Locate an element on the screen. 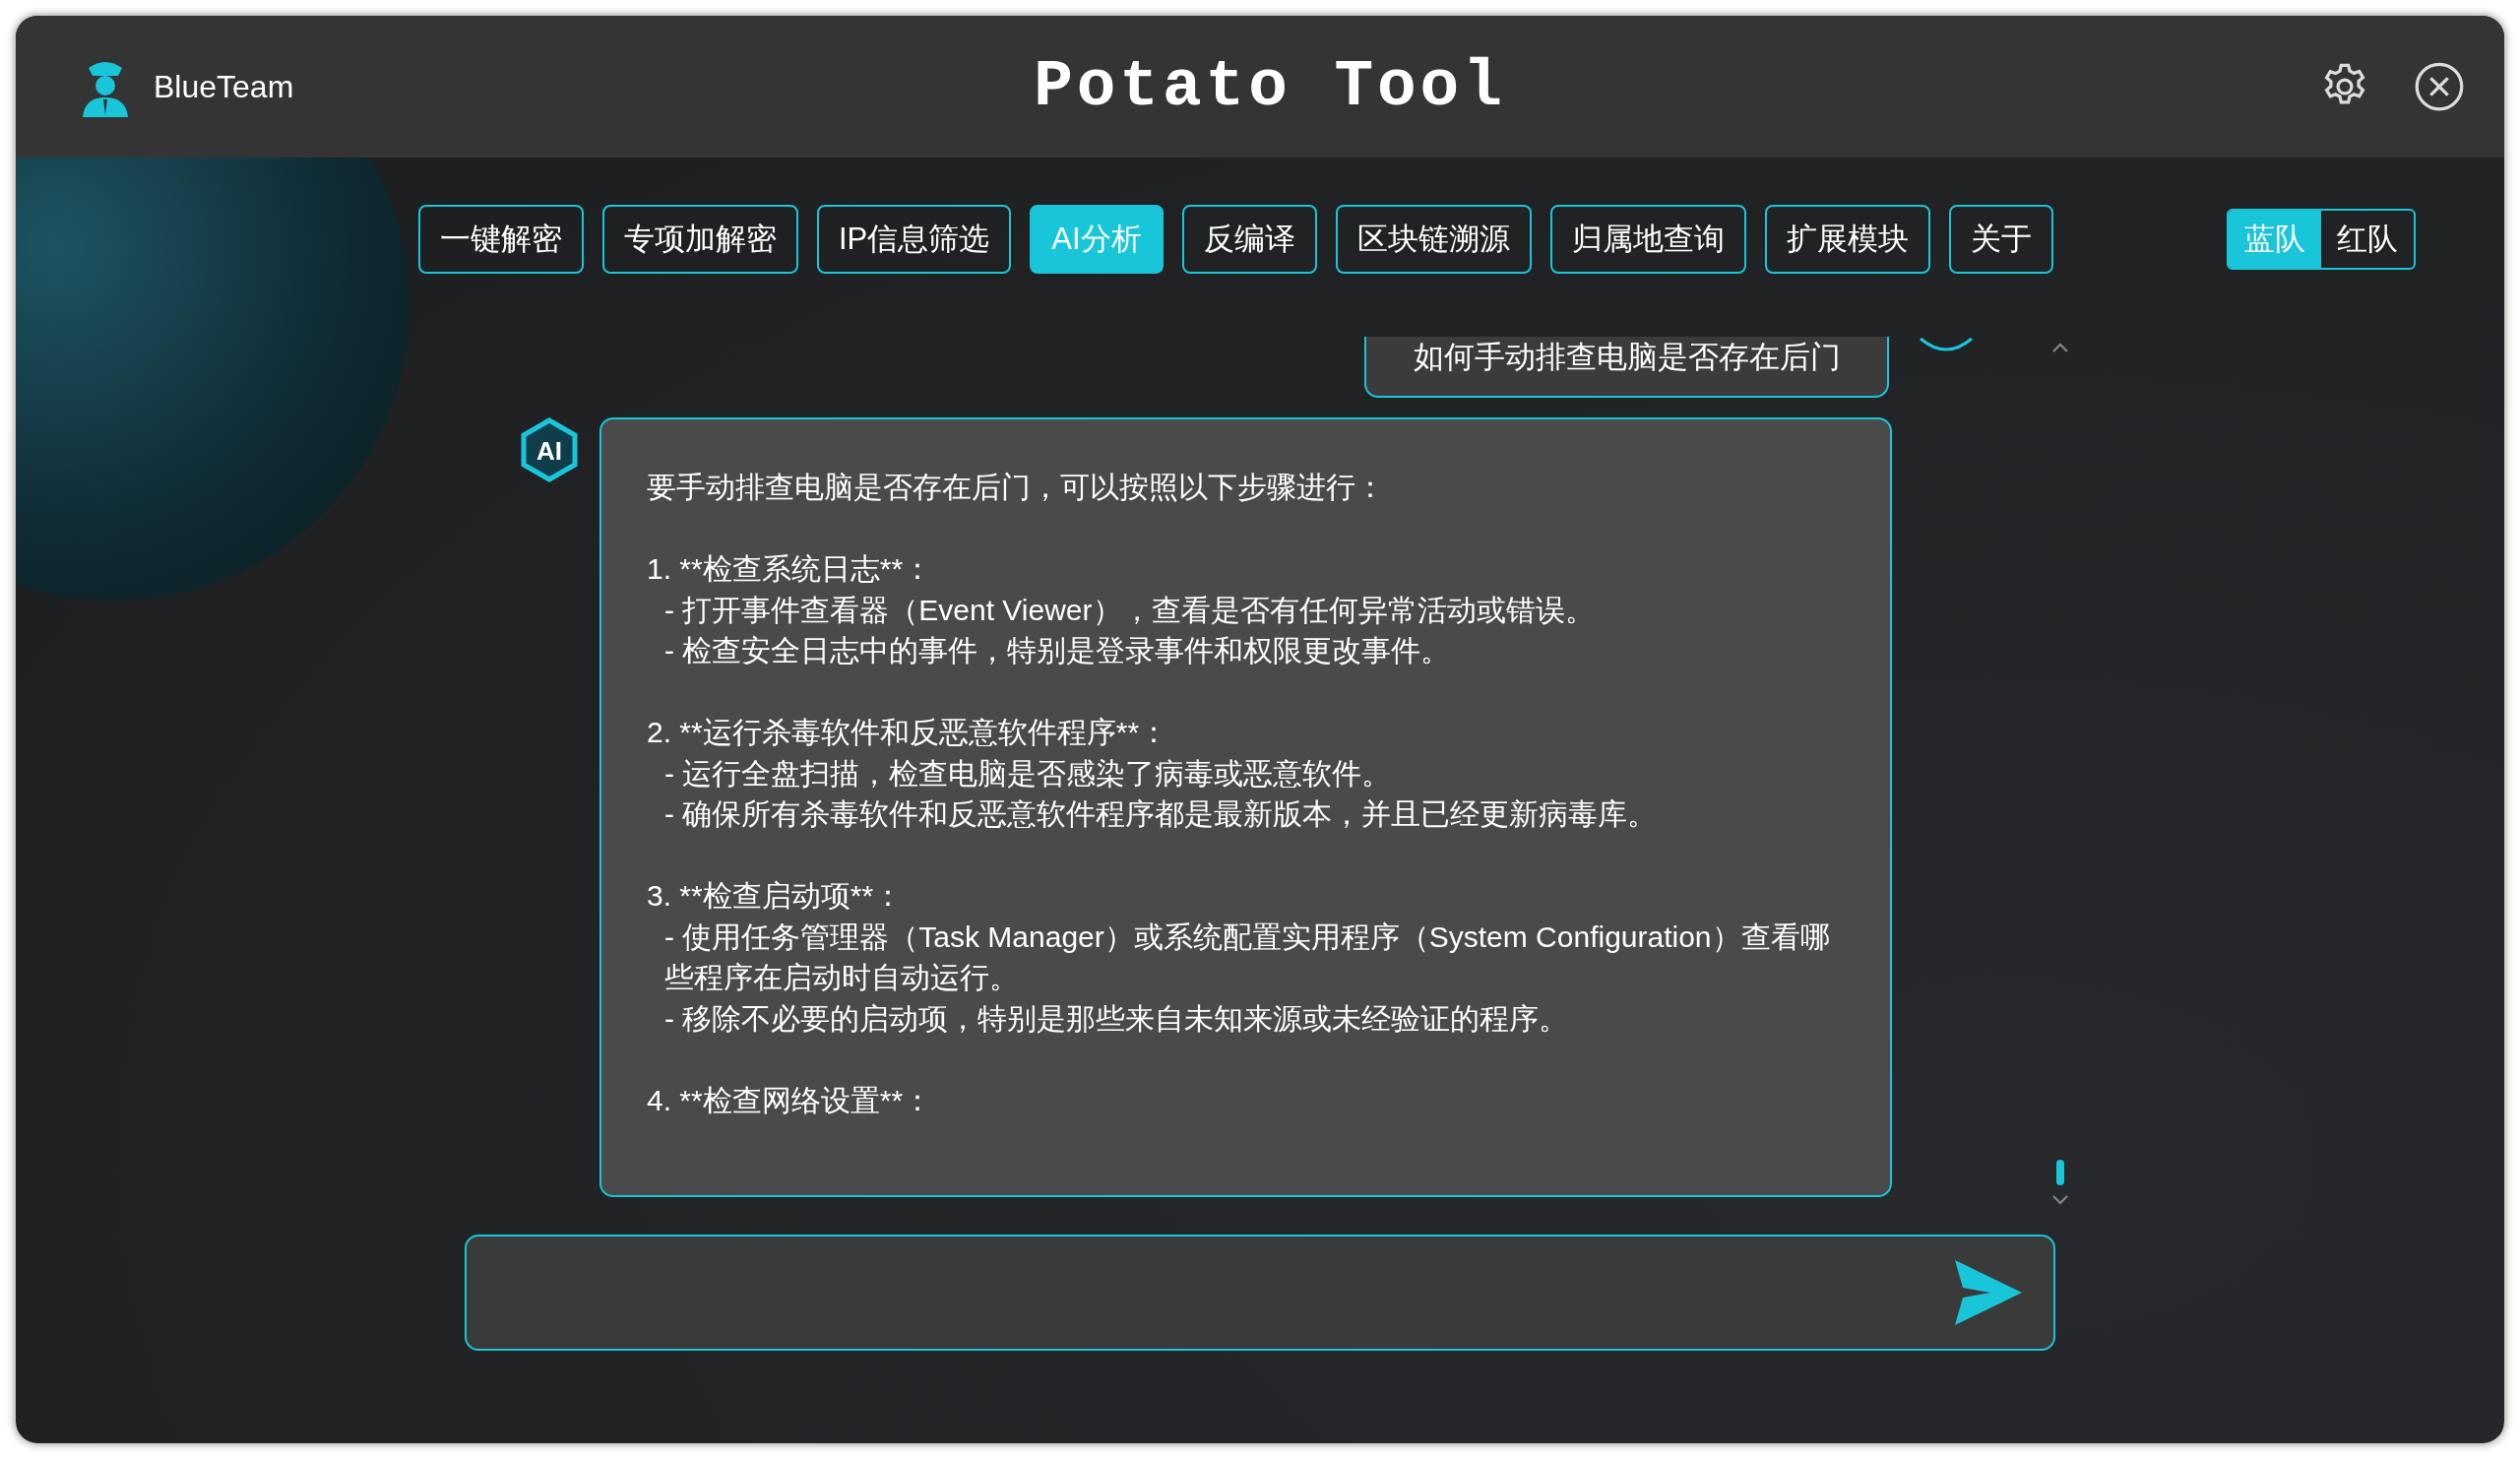  reply-line: 3. **检查启动项**： is located at coordinates (776, 896).